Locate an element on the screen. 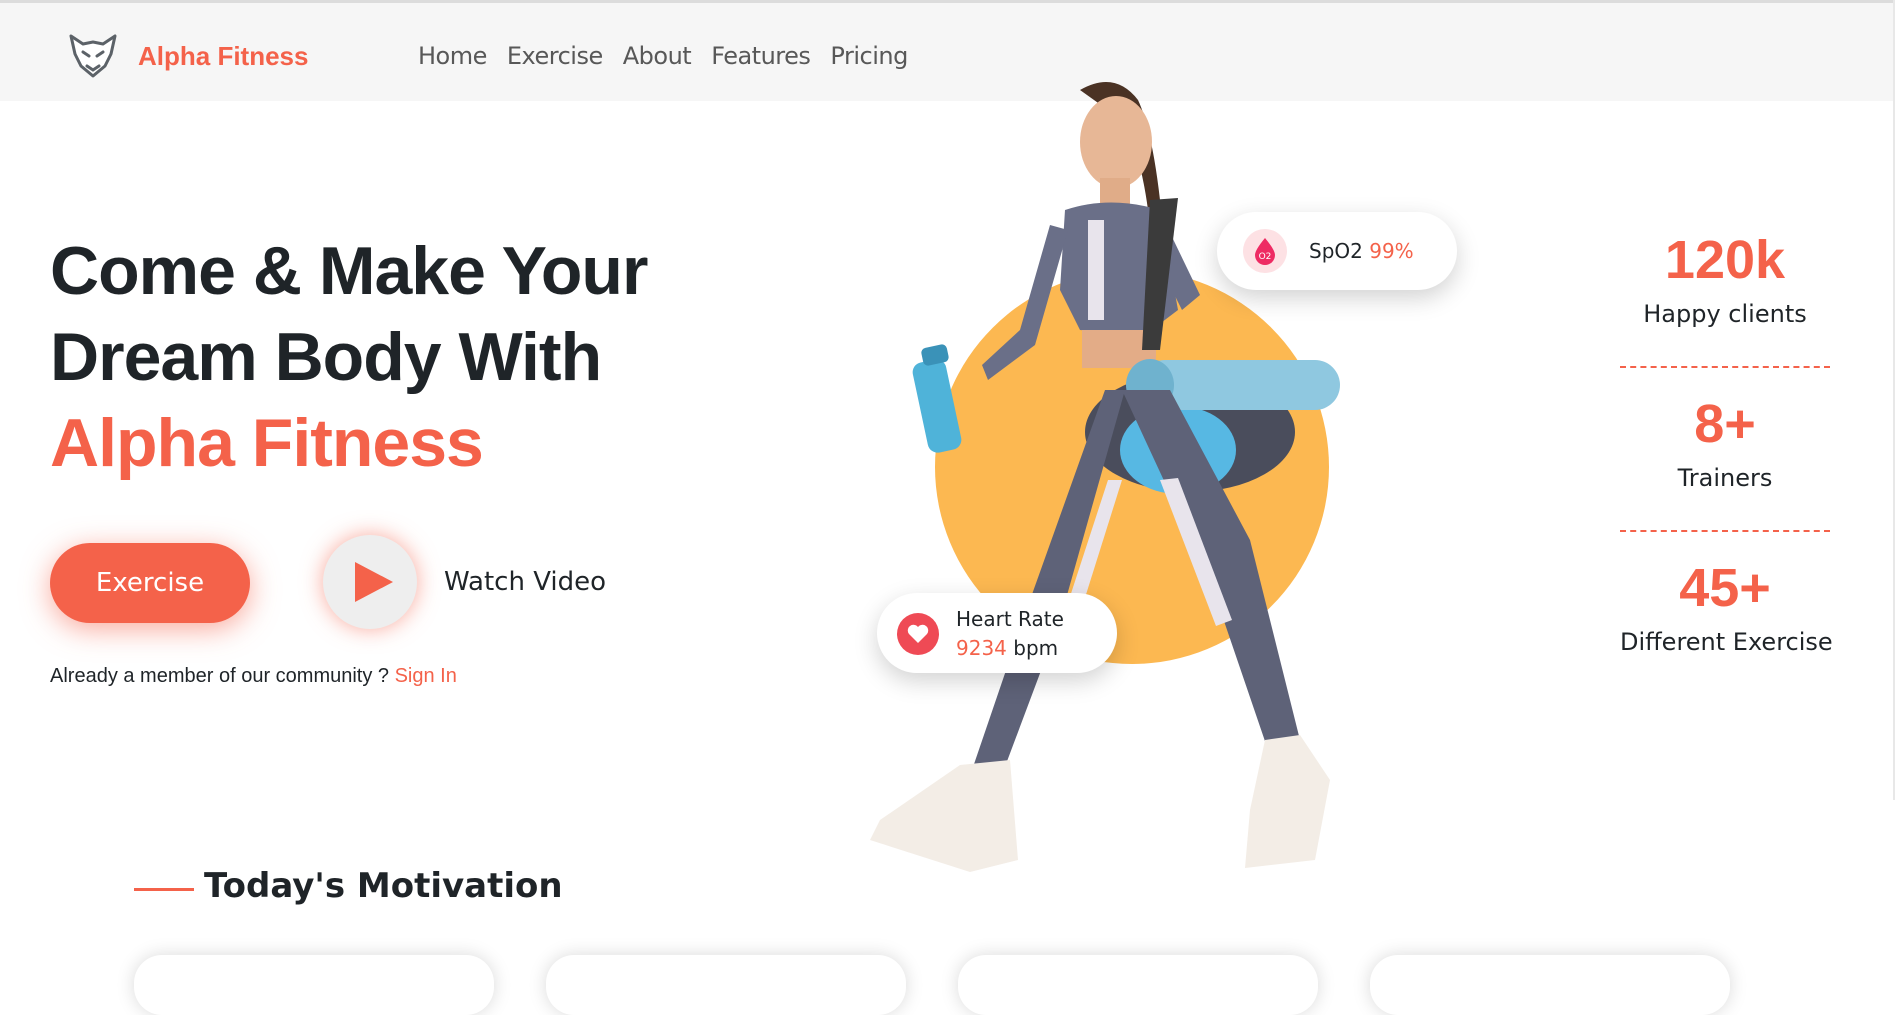 The height and width of the screenshot is (1015, 1895). motivation-title: Today's Motivation is located at coordinates (383, 886).